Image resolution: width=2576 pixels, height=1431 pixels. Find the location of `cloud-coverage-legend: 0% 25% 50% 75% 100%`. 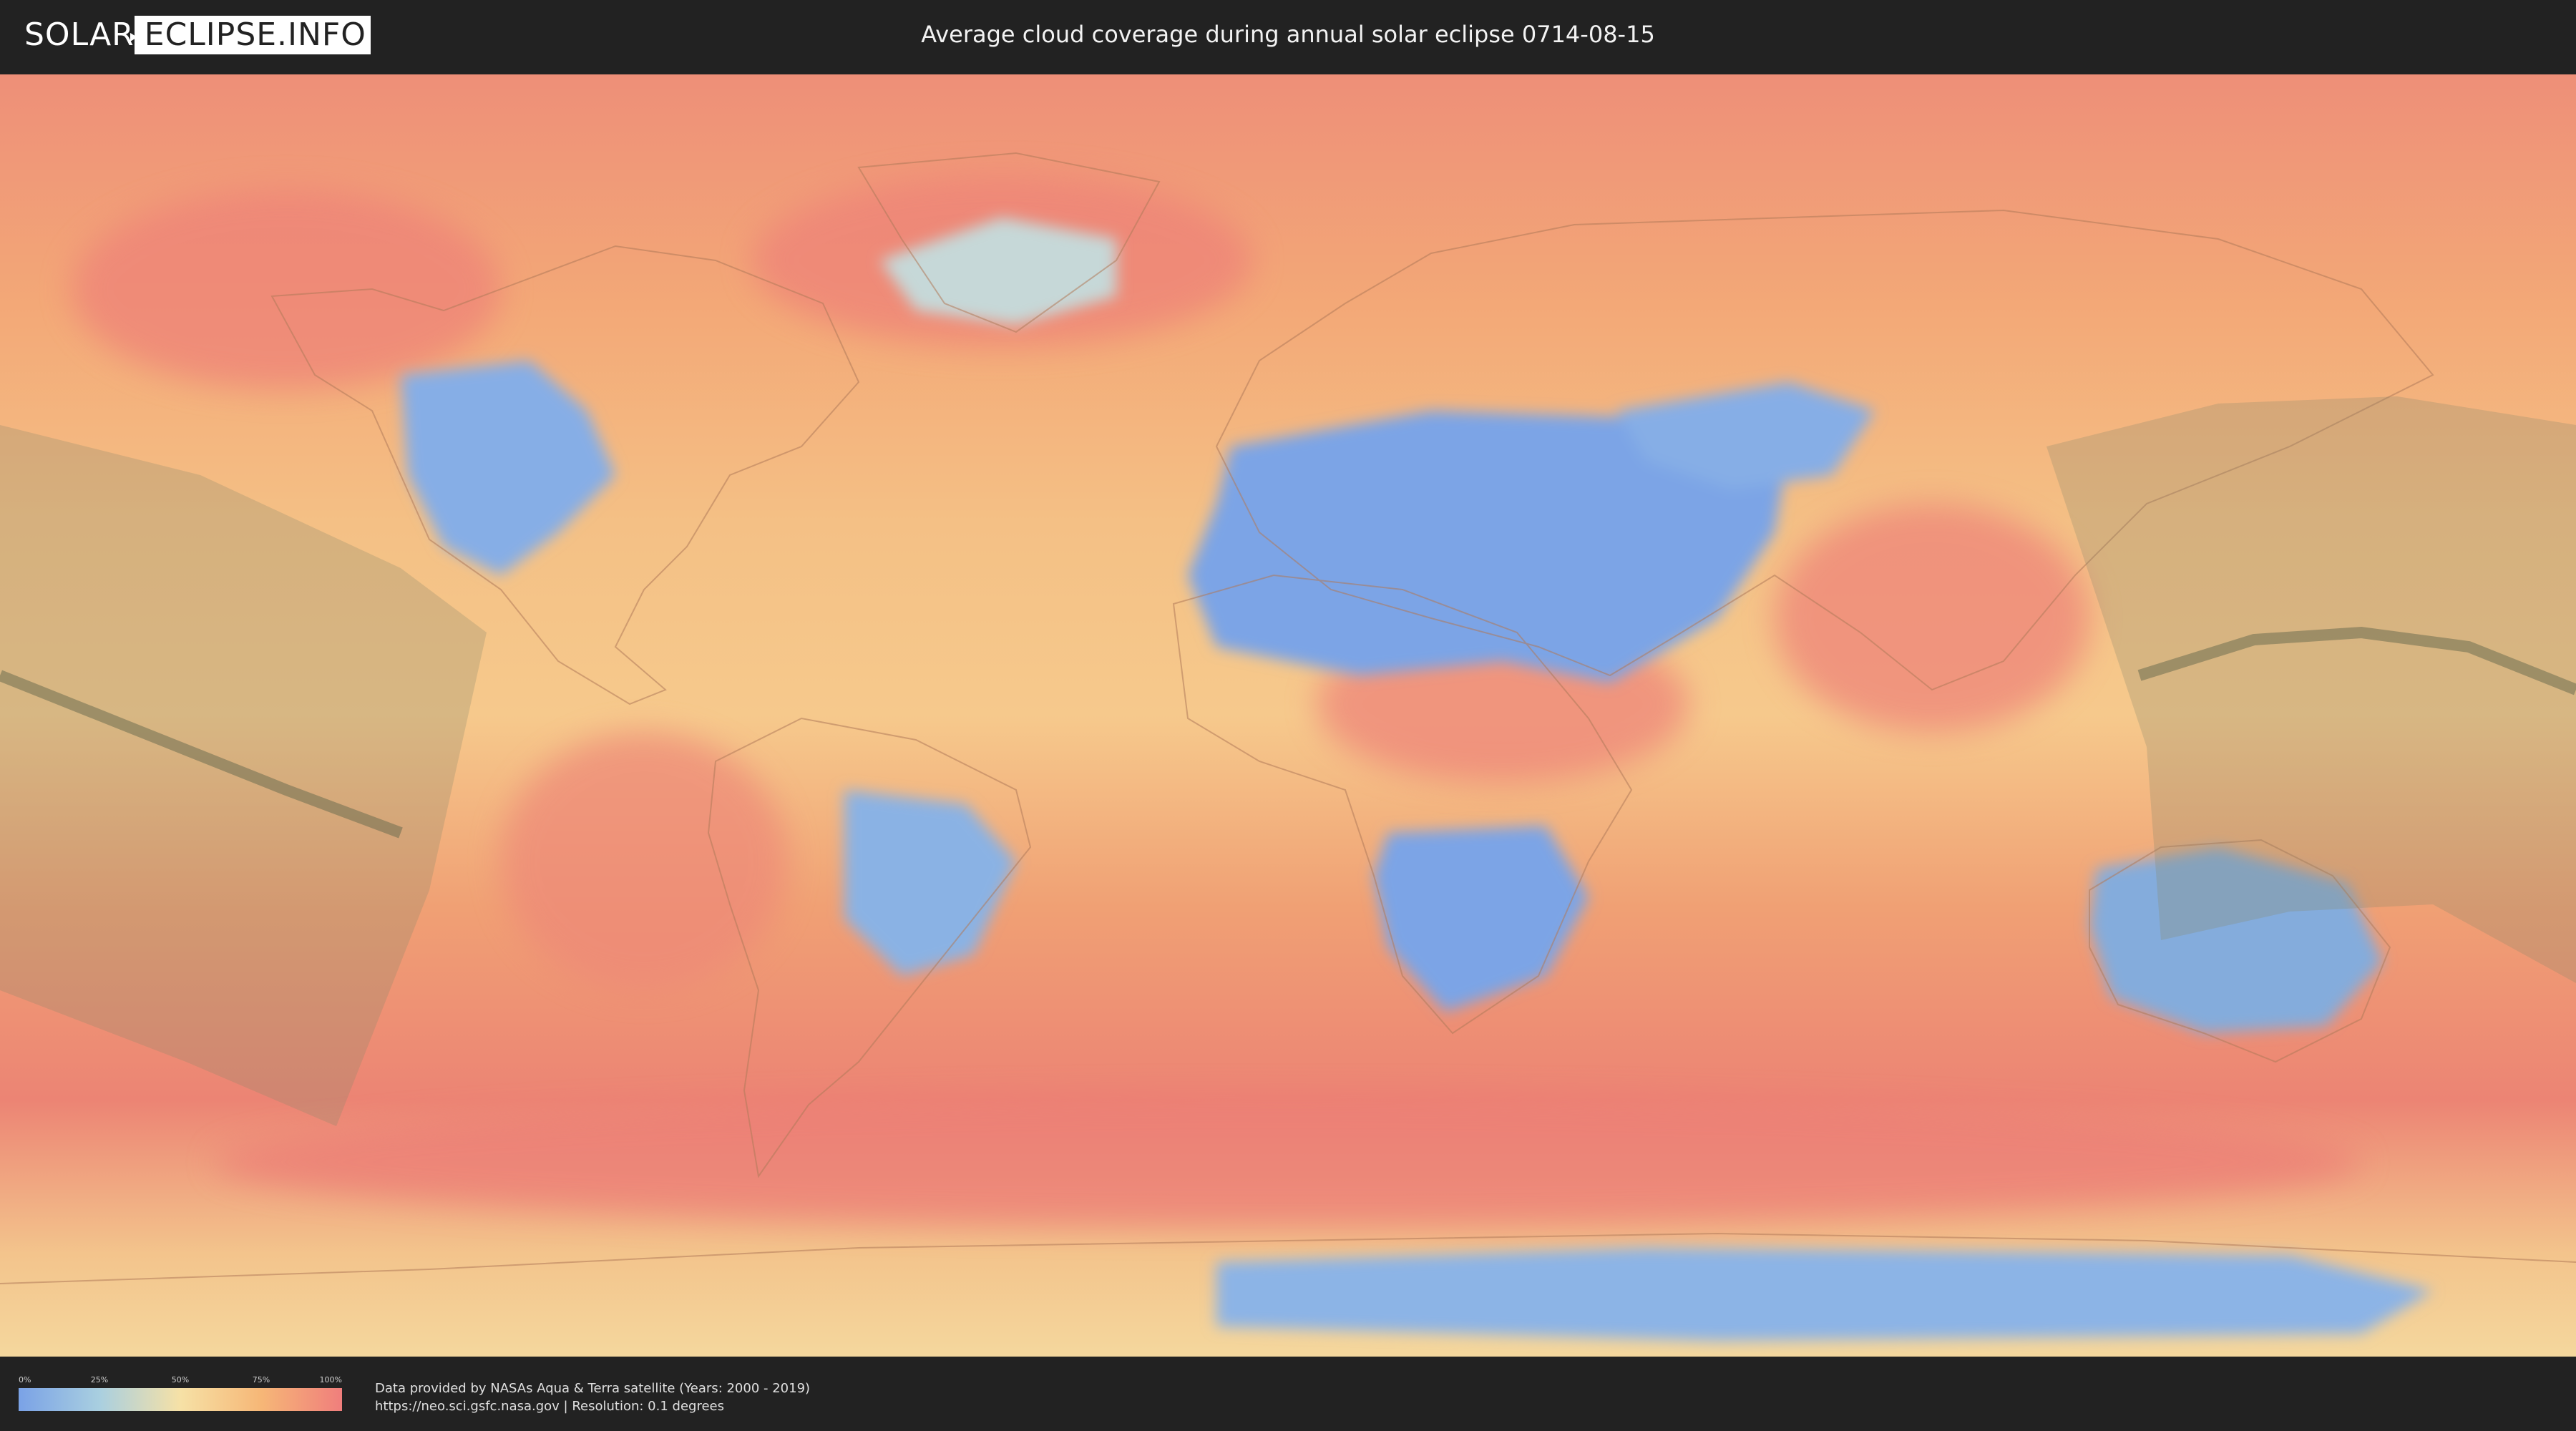

cloud-coverage-legend: 0% 25% 50% 75% 100% is located at coordinates (180, 1393).